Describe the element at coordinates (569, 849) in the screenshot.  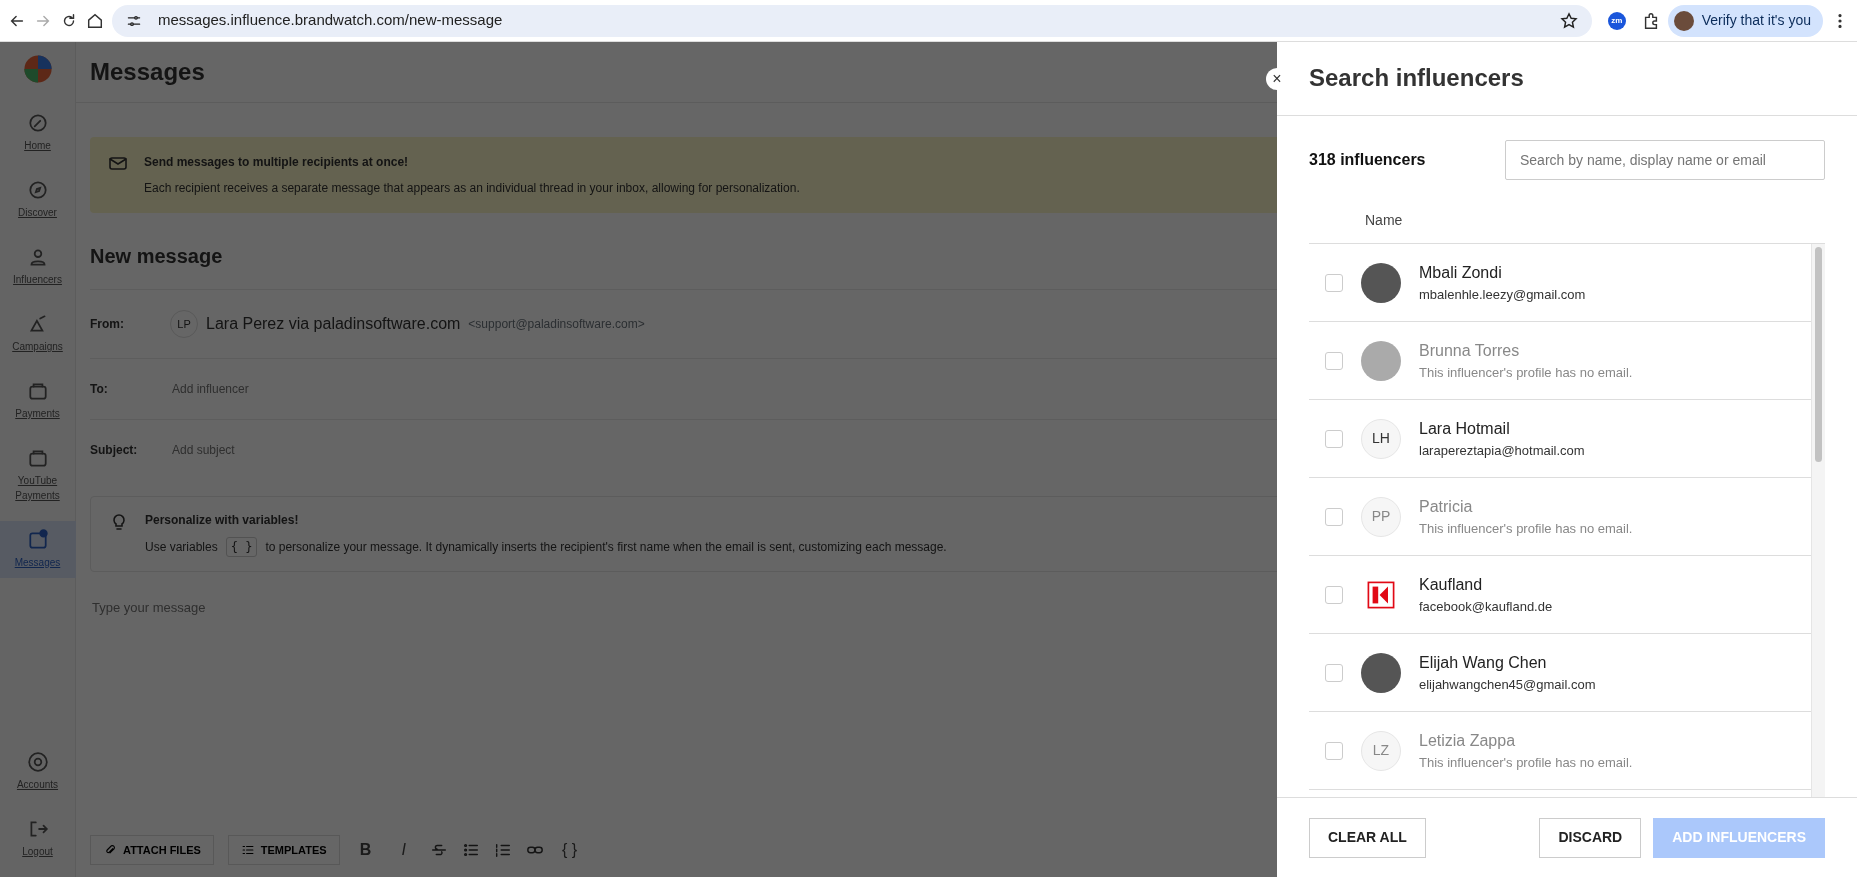
I see `variable-button: { }` at that location.